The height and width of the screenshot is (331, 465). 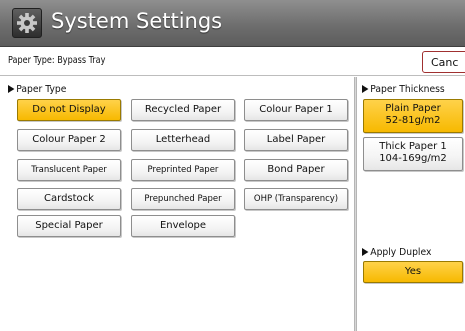 I want to click on paper-type-envelope: Envelope, so click(x=183, y=226).